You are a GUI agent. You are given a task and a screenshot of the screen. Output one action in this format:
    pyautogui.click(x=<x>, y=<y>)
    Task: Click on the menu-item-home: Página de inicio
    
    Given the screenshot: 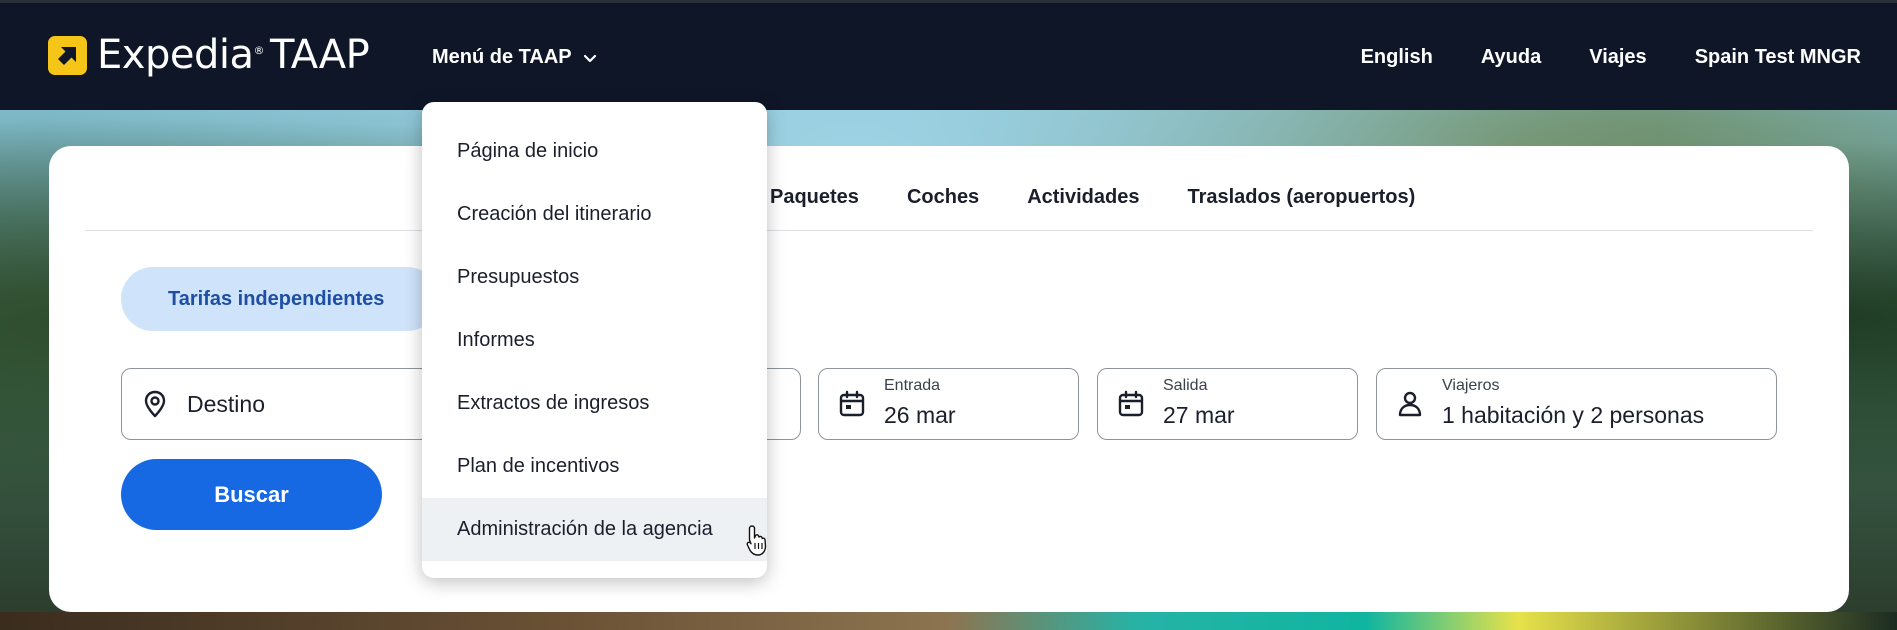 What is the action you would take?
    pyautogui.click(x=594, y=151)
    